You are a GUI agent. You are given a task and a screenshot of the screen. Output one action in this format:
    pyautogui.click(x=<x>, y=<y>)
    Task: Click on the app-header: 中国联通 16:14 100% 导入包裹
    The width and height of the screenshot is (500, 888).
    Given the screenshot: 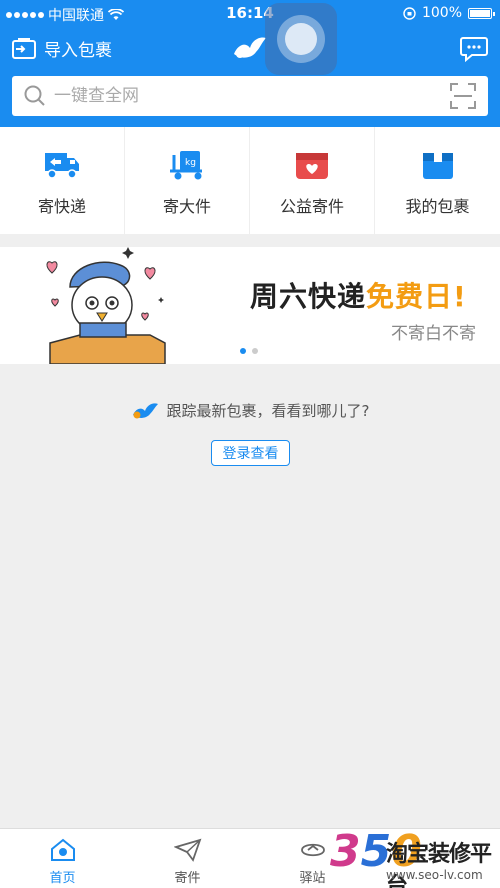 What is the action you would take?
    pyautogui.click(x=250, y=63)
    